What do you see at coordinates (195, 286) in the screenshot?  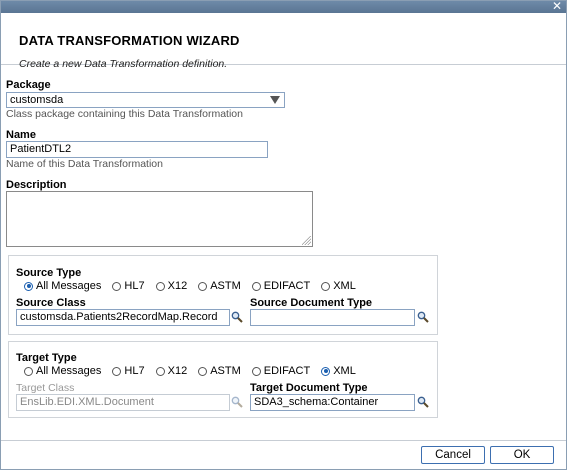 I see `source-type-radios: All Messages HL7 X12 ASTM EDIFACT XML` at bounding box center [195, 286].